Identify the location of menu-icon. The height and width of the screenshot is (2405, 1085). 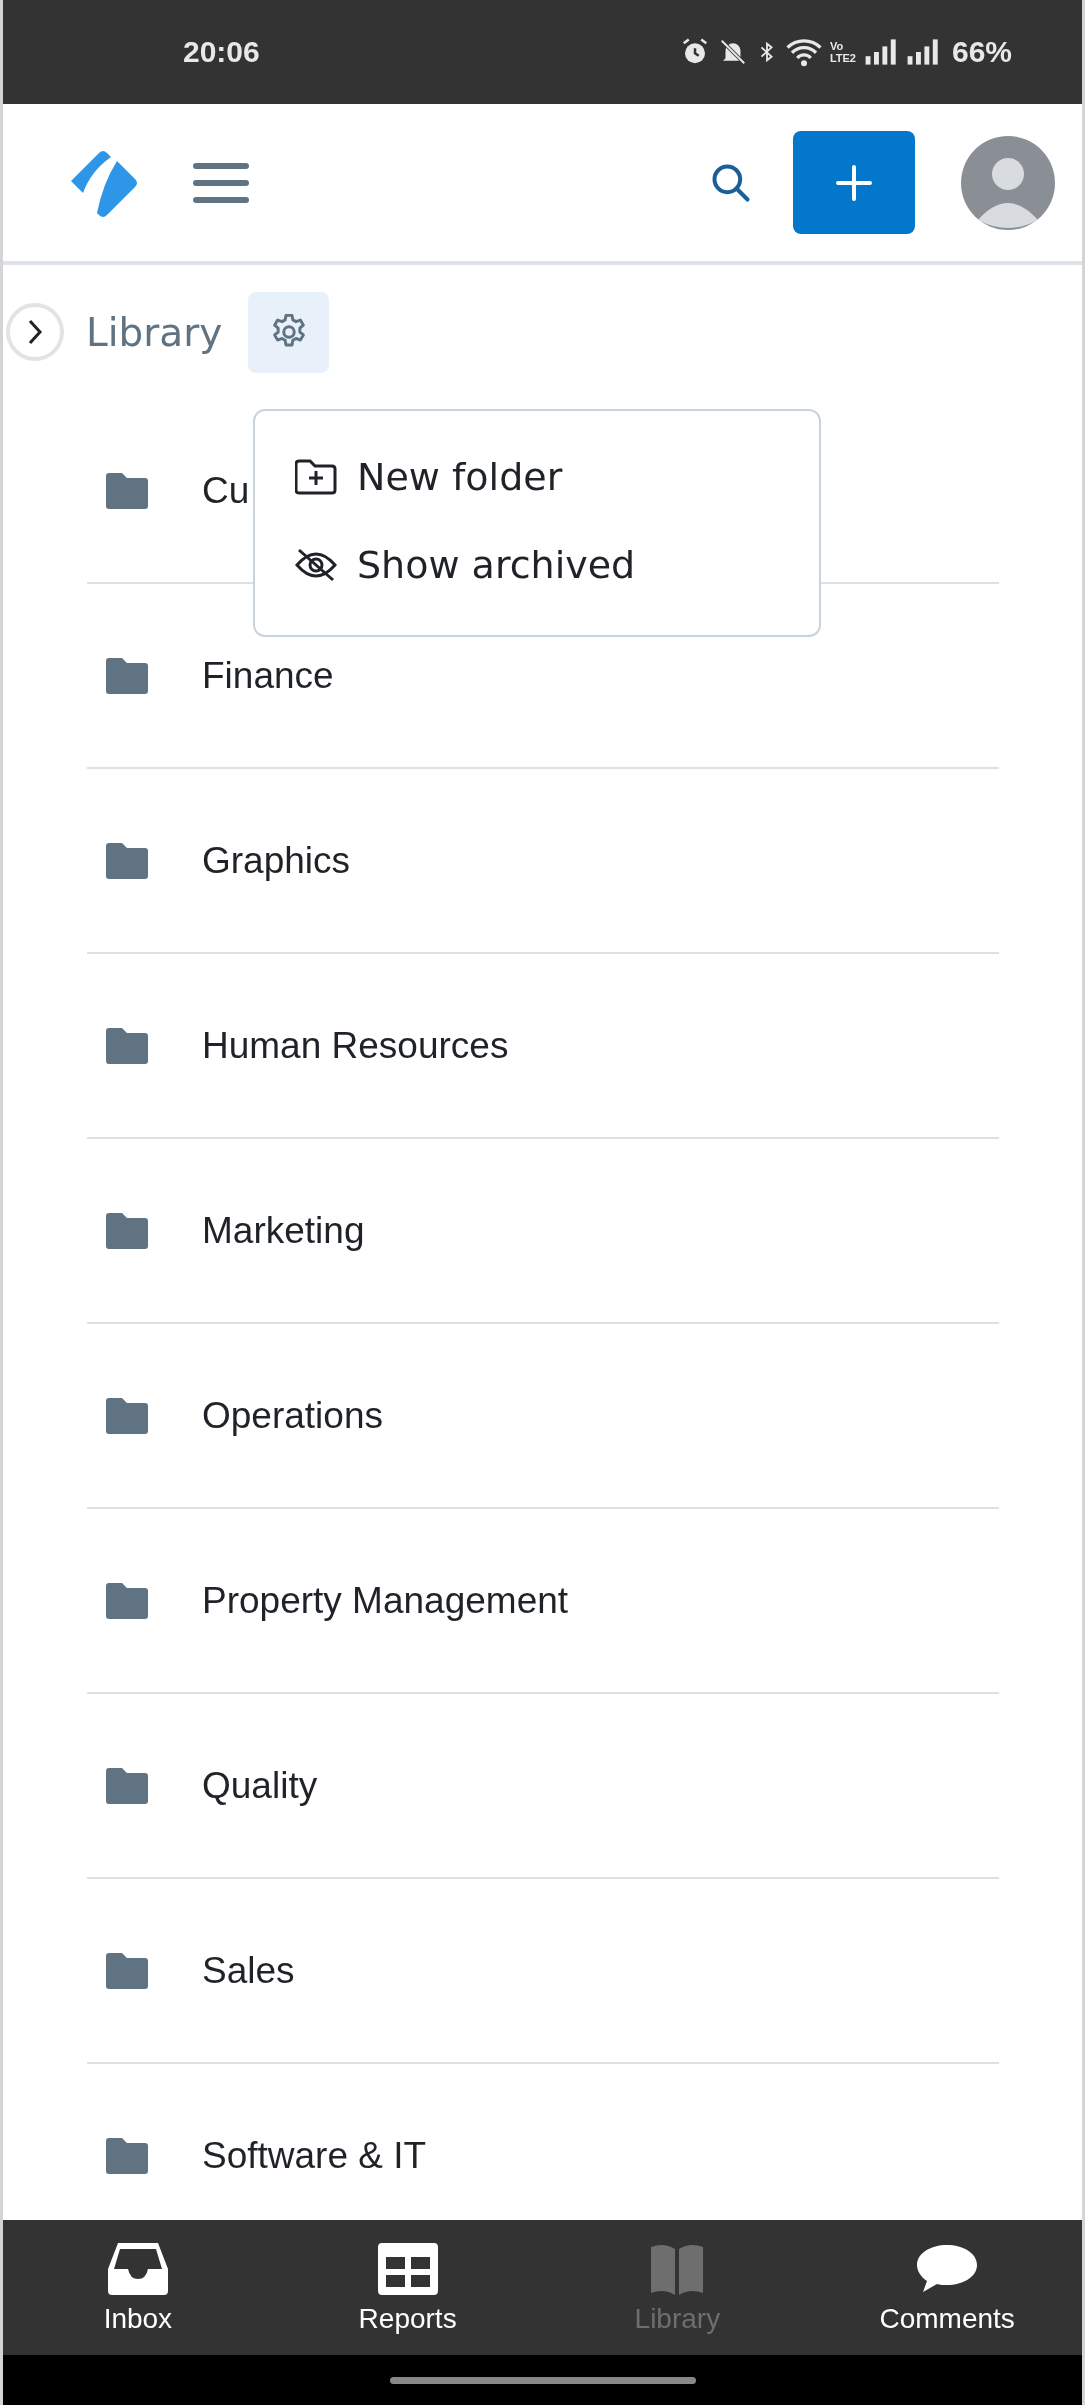
(221, 182).